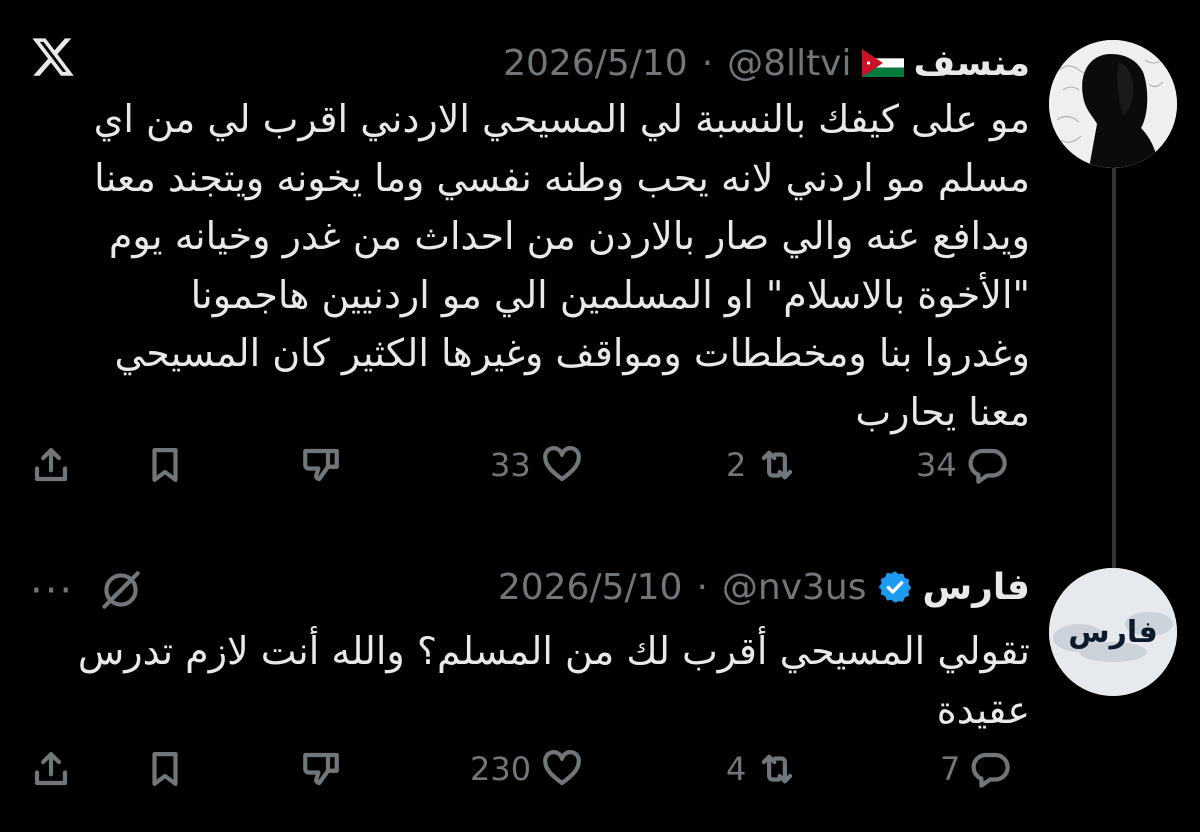 This screenshot has width=1200, height=832. I want to click on x-logo-icon, so click(53, 57).